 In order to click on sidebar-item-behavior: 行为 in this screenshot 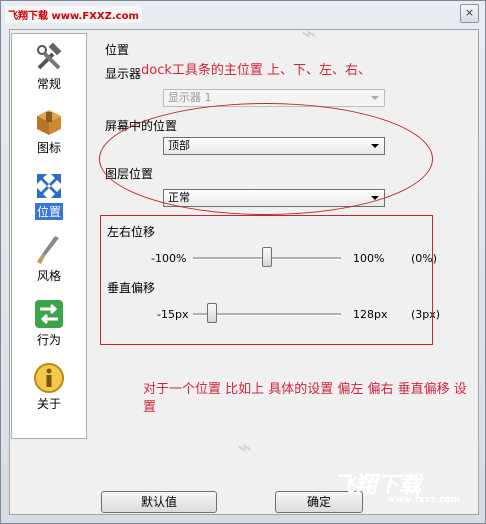, I will do `click(49, 325)`.